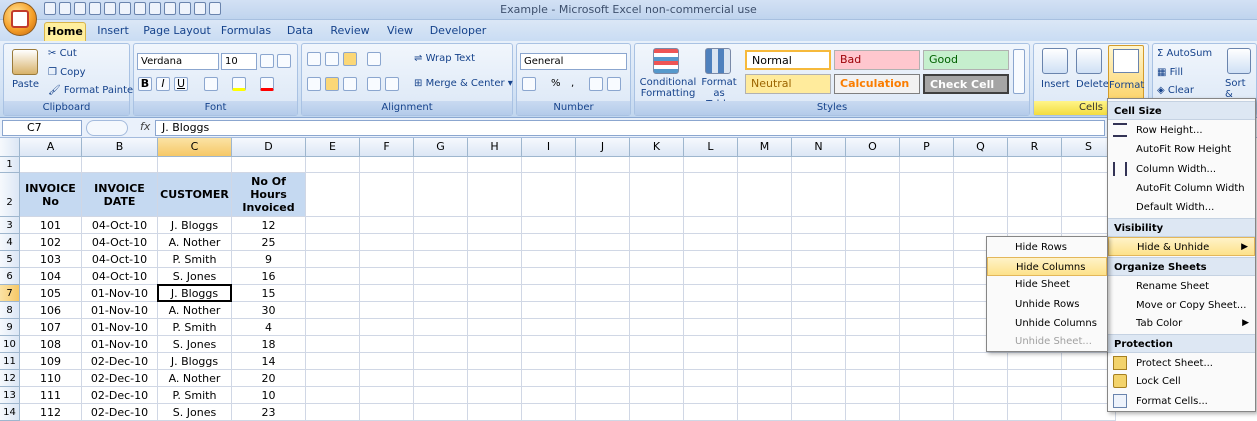  Describe the element at coordinates (1047, 284) in the screenshot. I see `menu-hide-sheet: Hide Sheet` at that location.